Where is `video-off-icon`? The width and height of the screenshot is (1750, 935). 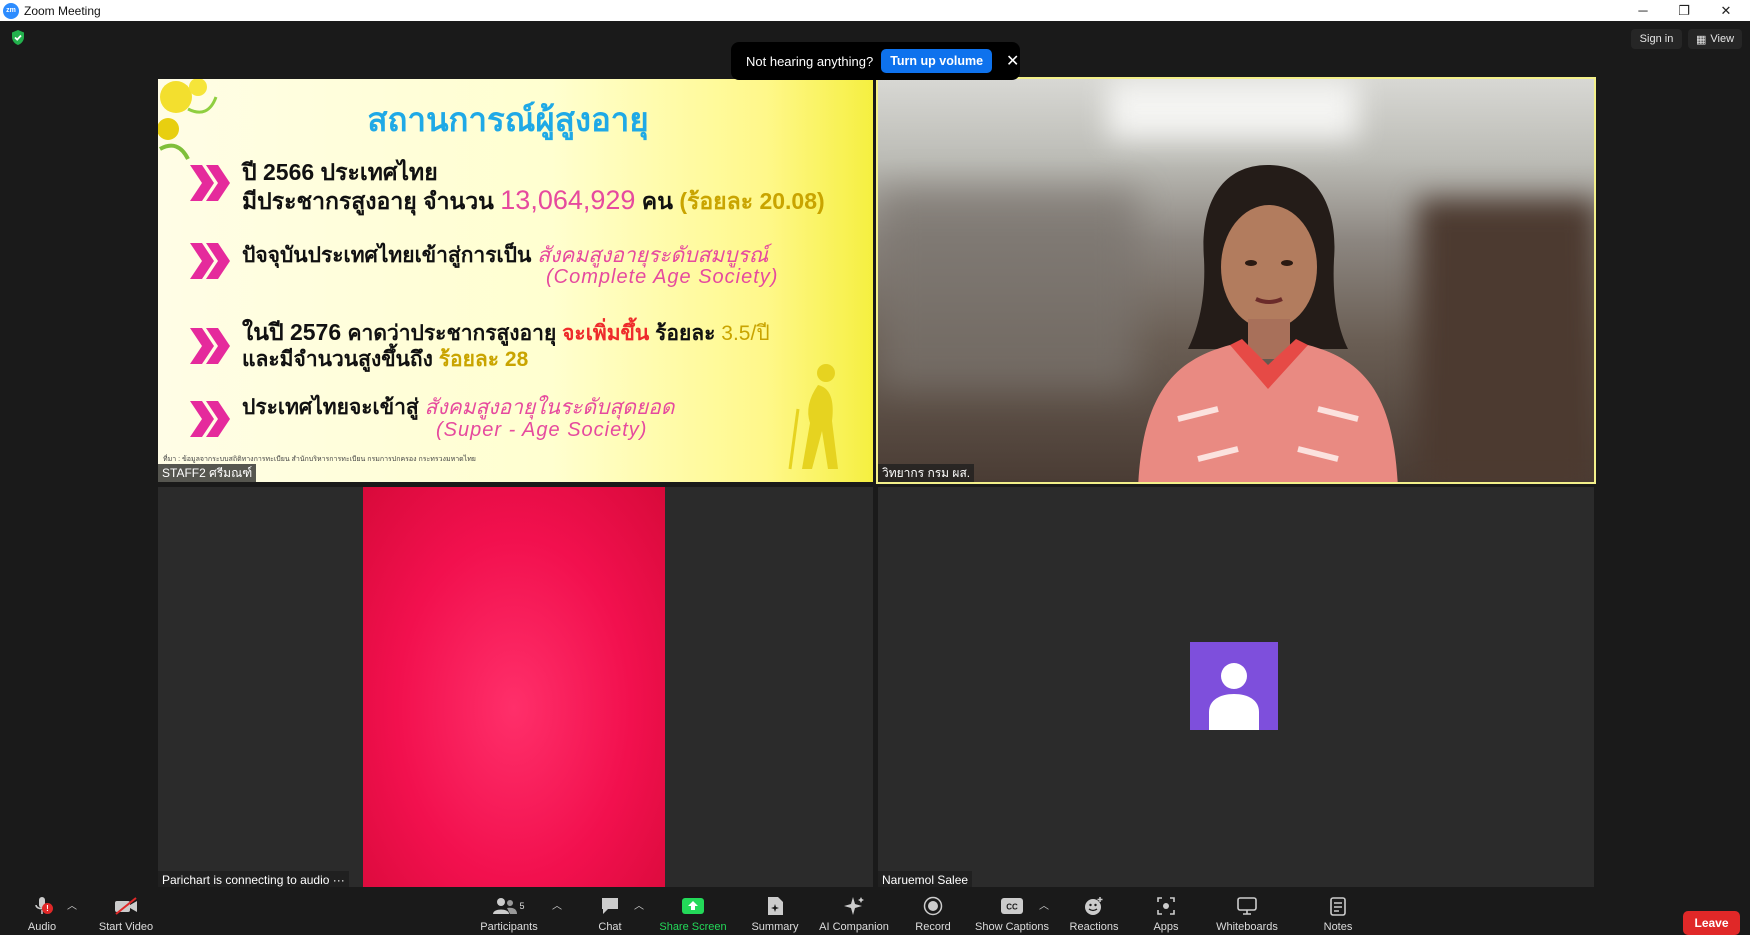
video-off-icon is located at coordinates (126, 906).